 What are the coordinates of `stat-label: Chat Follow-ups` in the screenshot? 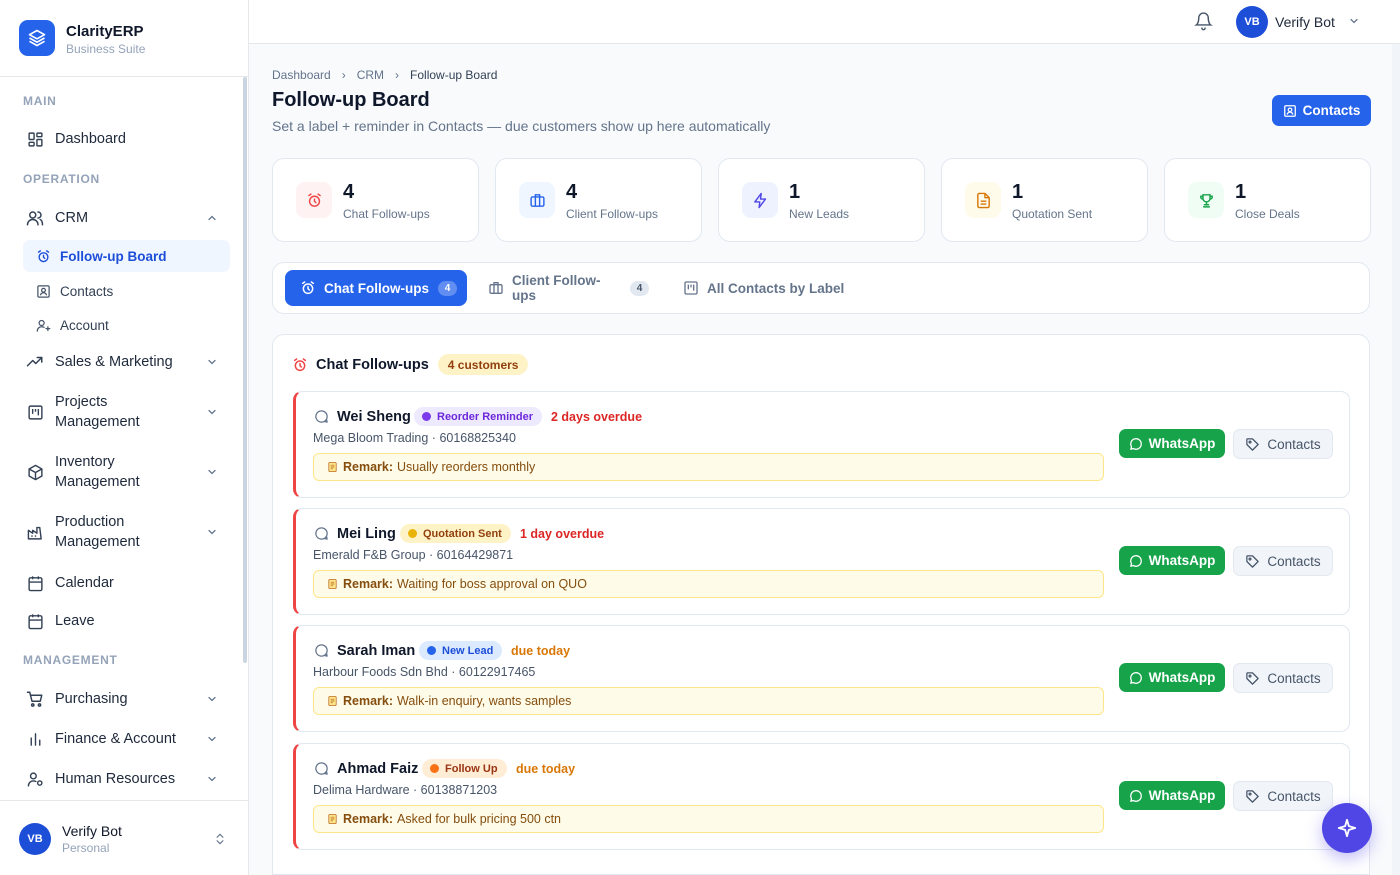 It's located at (386, 214).